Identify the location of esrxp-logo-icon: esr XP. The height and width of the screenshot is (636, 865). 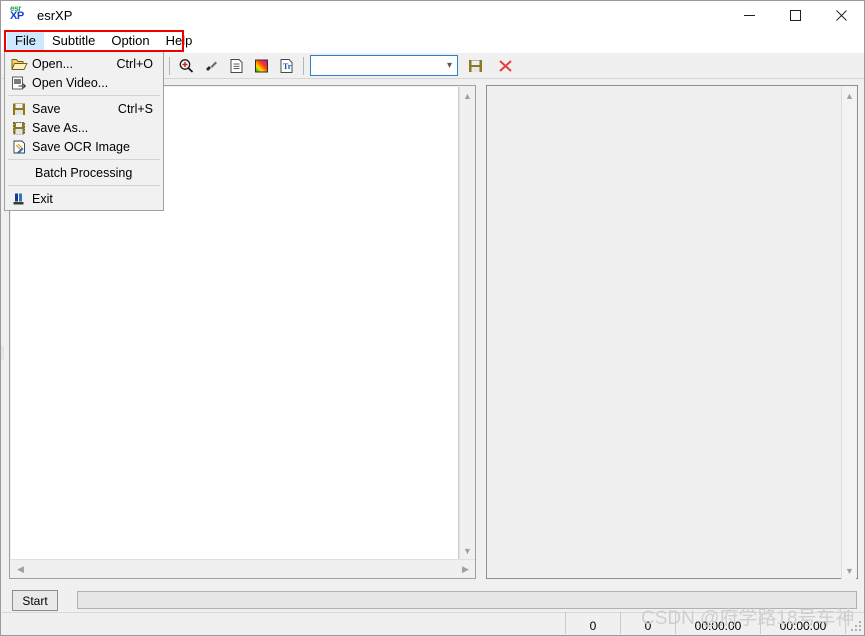
(19, 15).